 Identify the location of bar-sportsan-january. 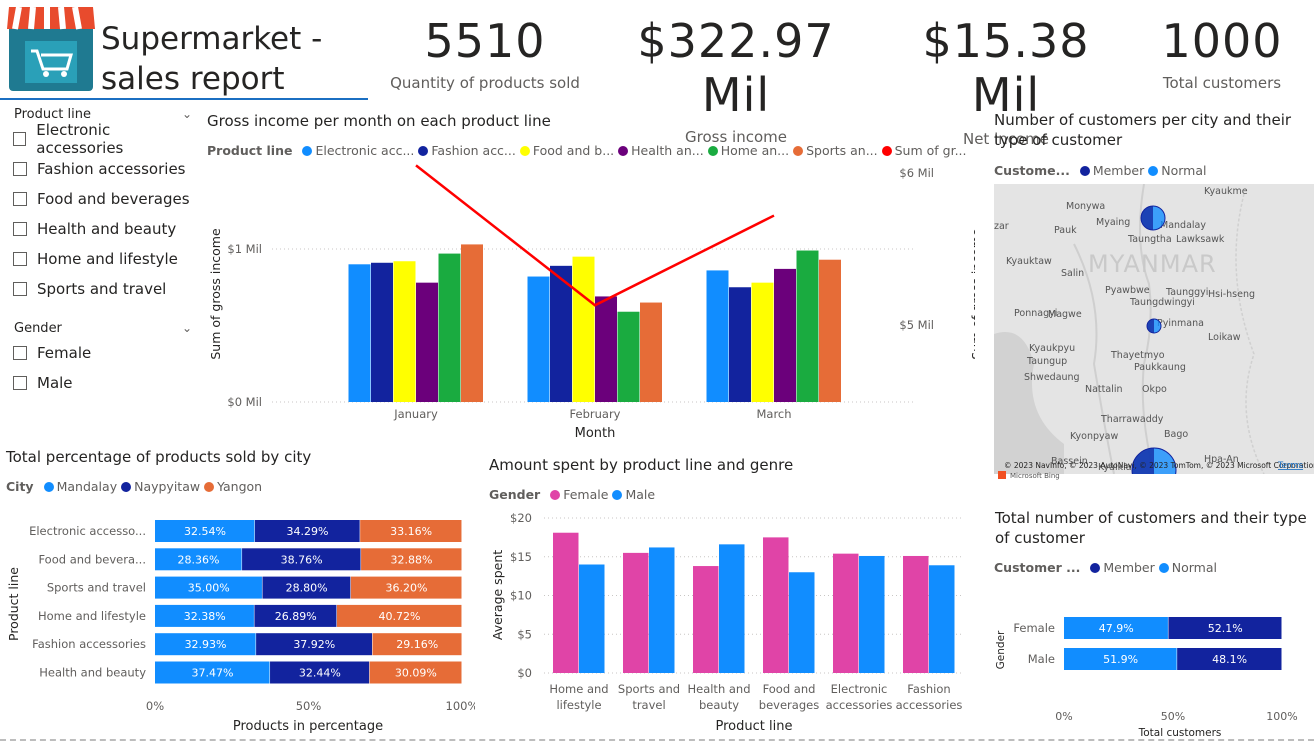
(472, 323).